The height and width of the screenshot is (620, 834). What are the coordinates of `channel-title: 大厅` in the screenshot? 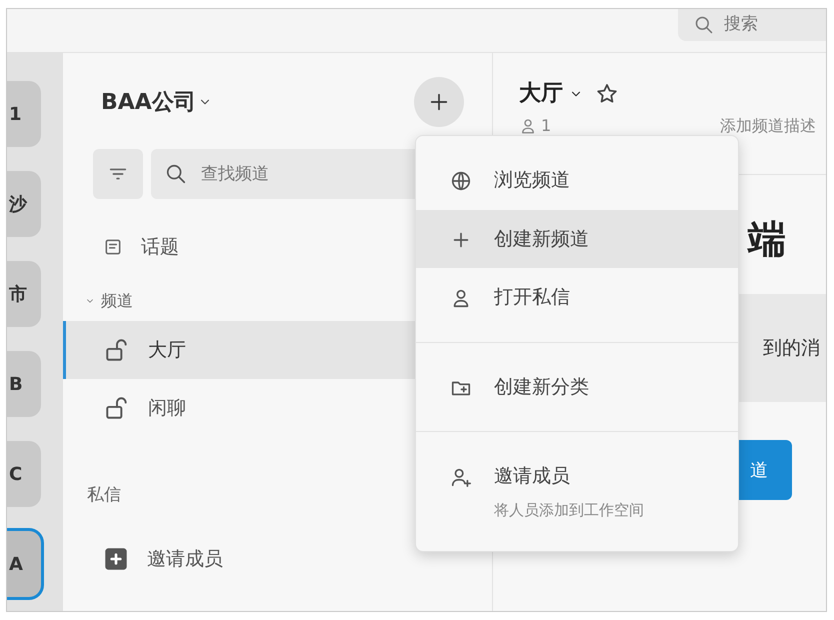 It's located at (541, 93).